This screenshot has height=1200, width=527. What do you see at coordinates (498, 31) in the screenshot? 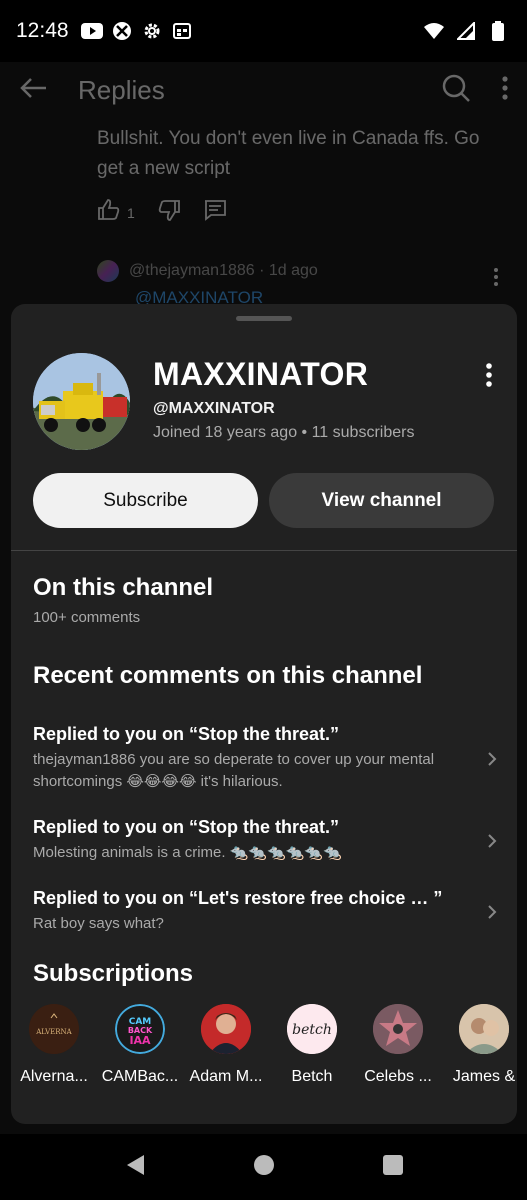
I see `battery-icon` at bounding box center [498, 31].